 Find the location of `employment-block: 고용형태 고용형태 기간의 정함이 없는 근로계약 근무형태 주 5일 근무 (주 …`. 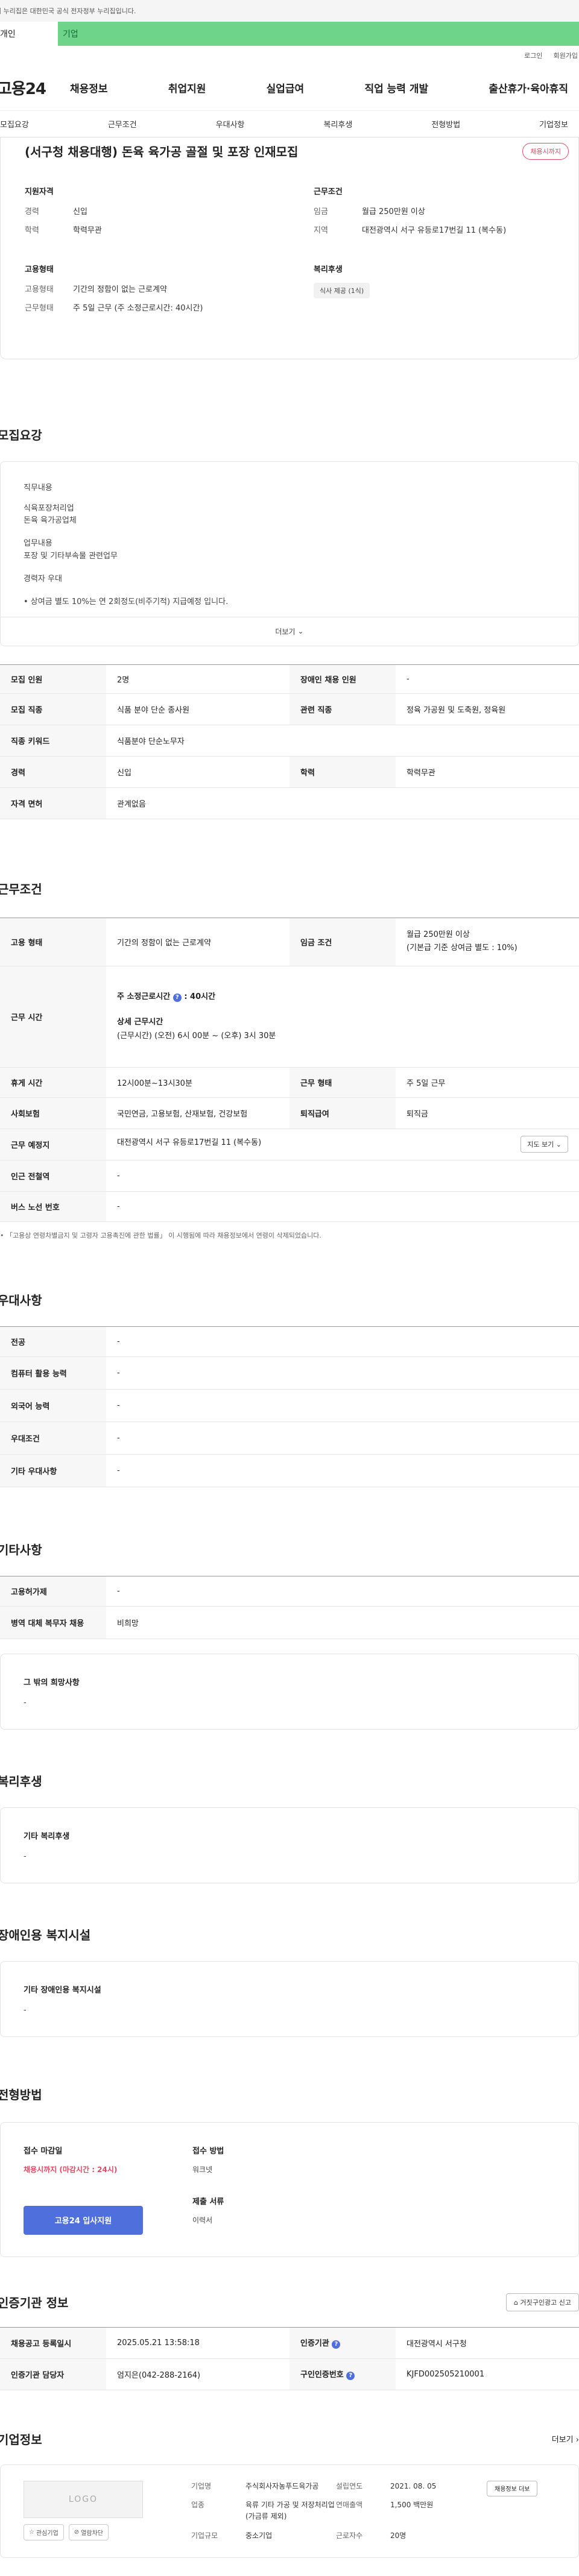

employment-block: 고용형태 고용형태 기간의 정함이 없는 근로계약 근무형태 주 5일 근무 (주 … is located at coordinates (145, 291).